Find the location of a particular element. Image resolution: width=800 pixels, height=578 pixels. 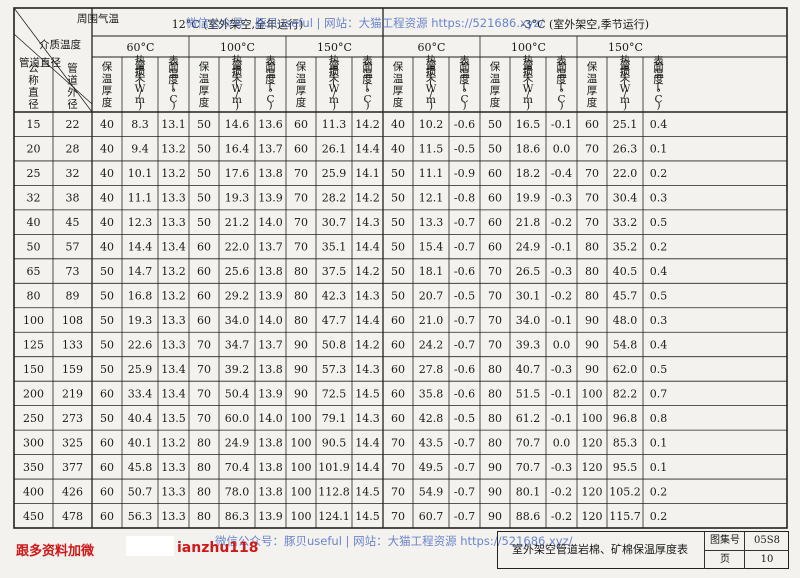

table-cell: 24.9 is located at coordinates (528, 247).